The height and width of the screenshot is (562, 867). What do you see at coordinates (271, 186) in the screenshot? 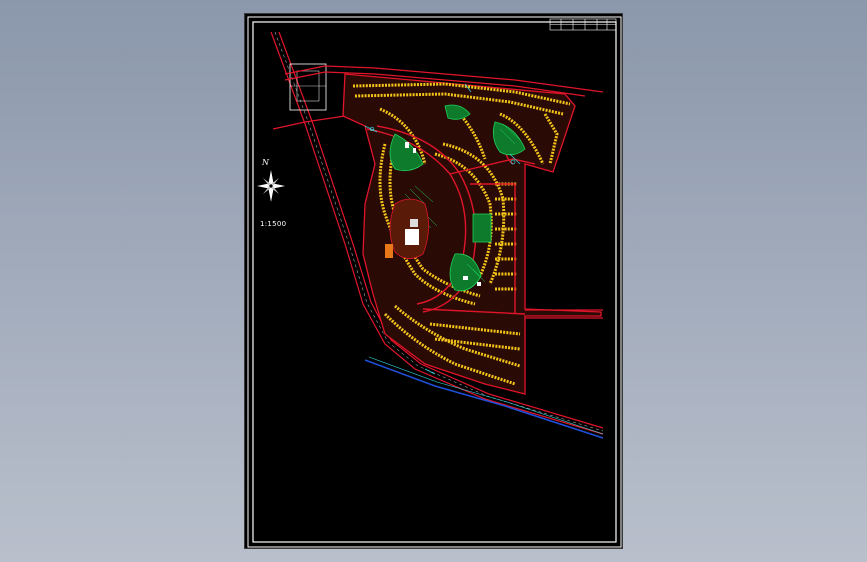
I see `north-arrow-icon` at bounding box center [271, 186].